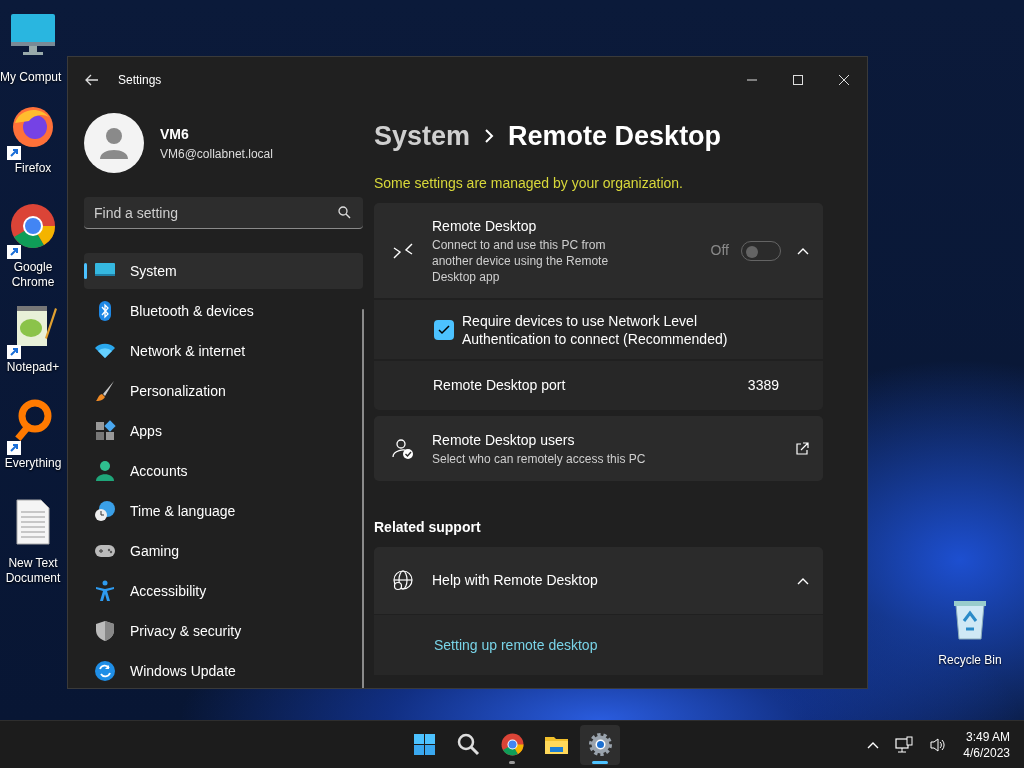  What do you see at coordinates (986, 736) in the screenshot?
I see `clock-time: 3:49 AM` at bounding box center [986, 736].